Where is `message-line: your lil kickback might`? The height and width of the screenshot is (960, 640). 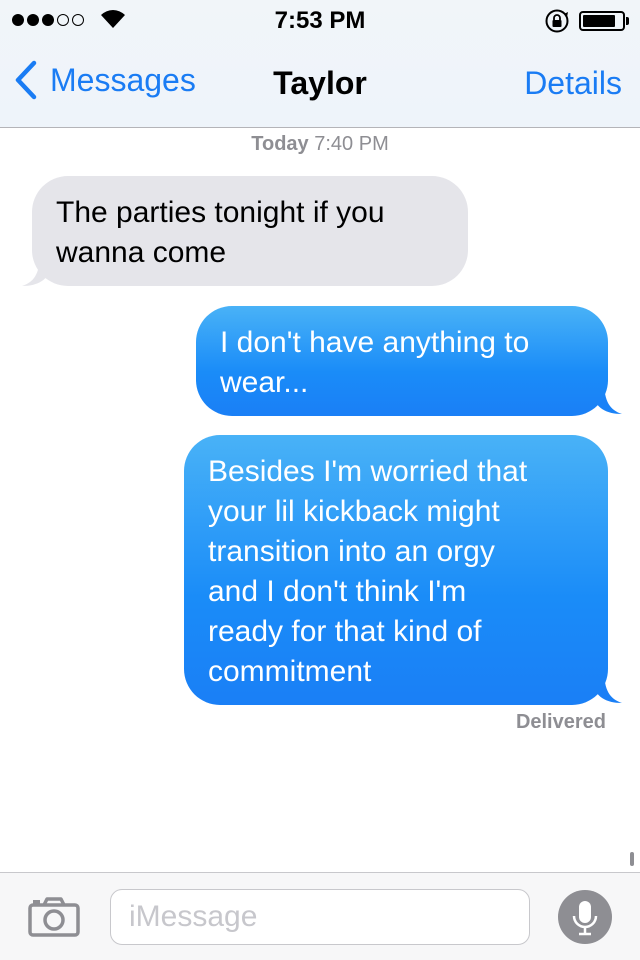
message-line: your lil kickback might is located at coordinates (354, 511).